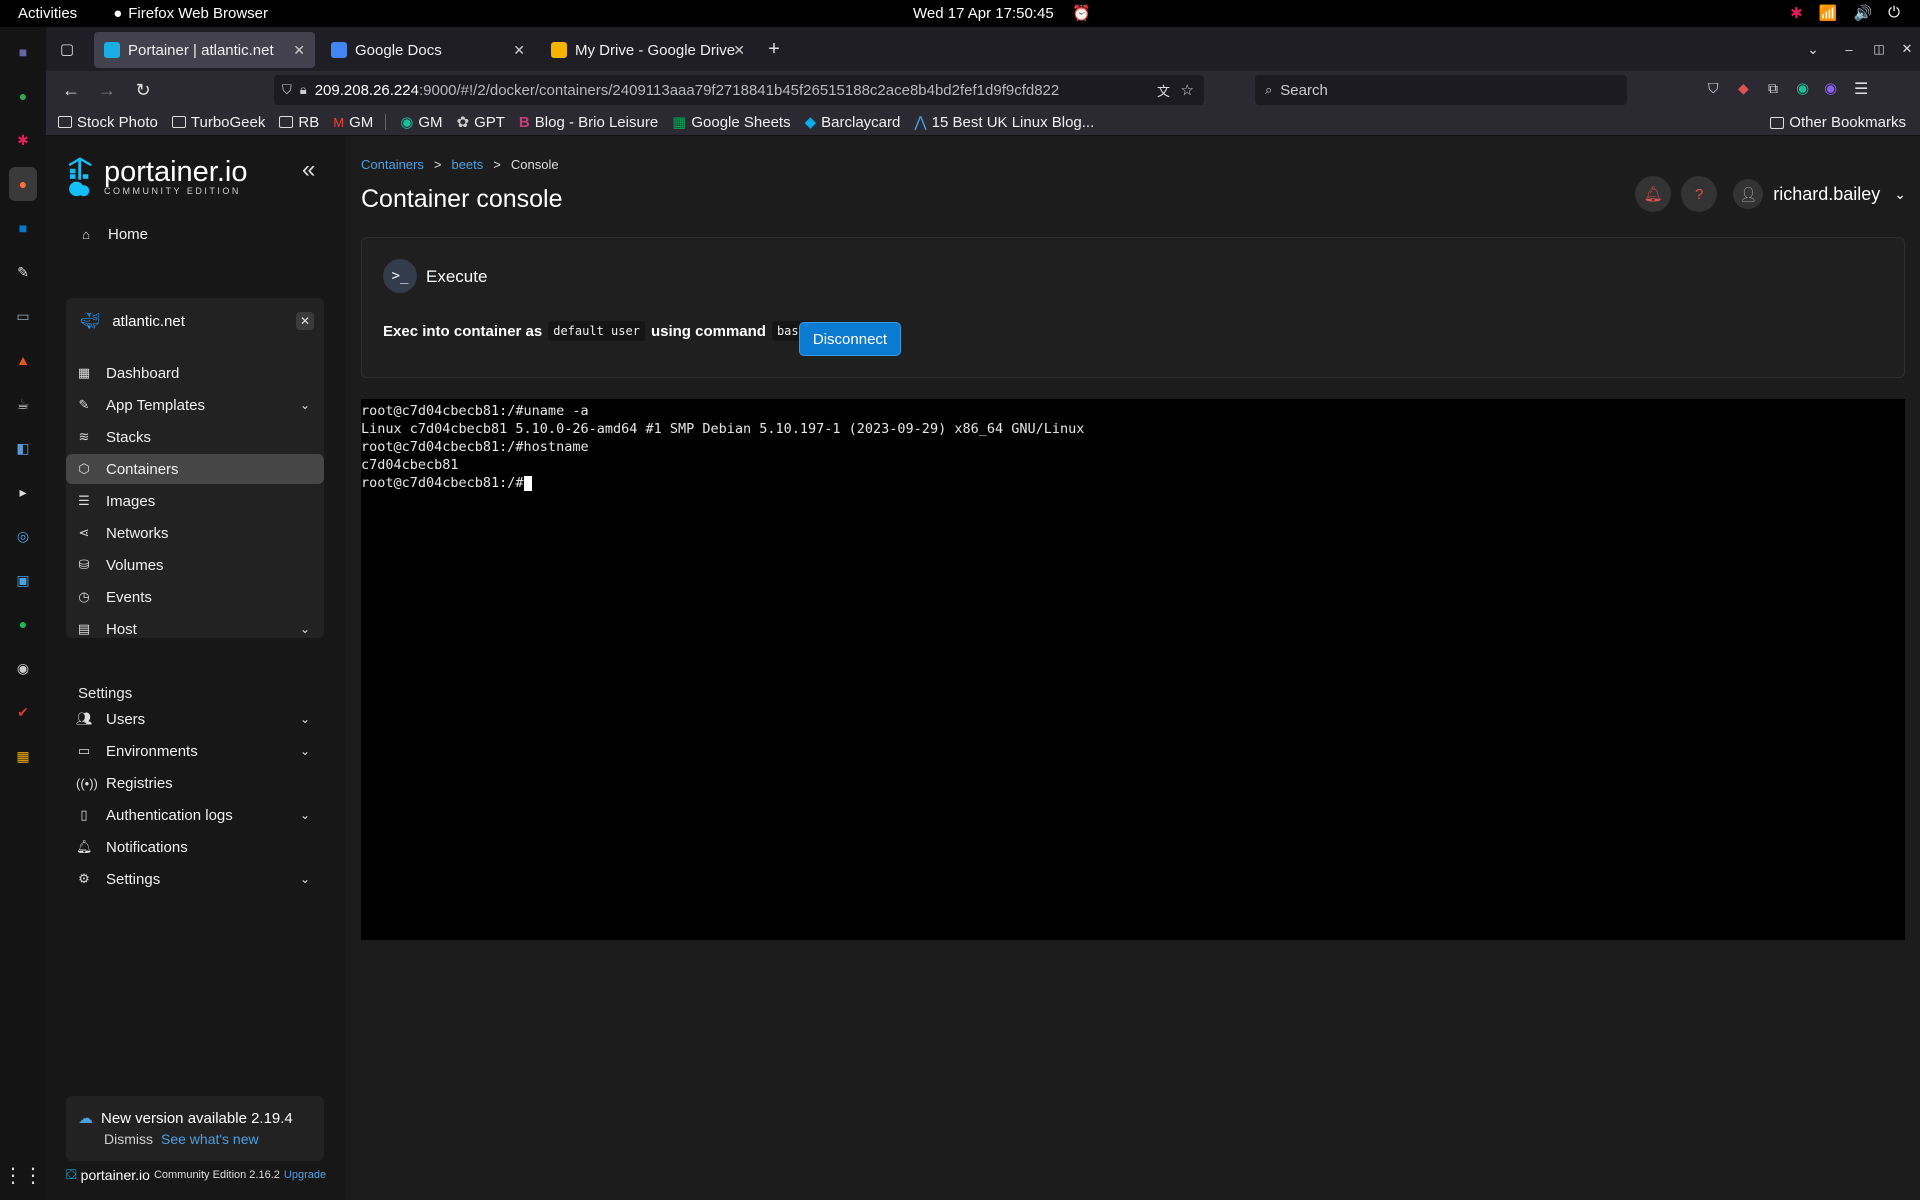 Image resolution: width=1920 pixels, height=1200 pixels. What do you see at coordinates (195, 437) in the screenshot?
I see `nav-stacks: ≋ Stacks` at bounding box center [195, 437].